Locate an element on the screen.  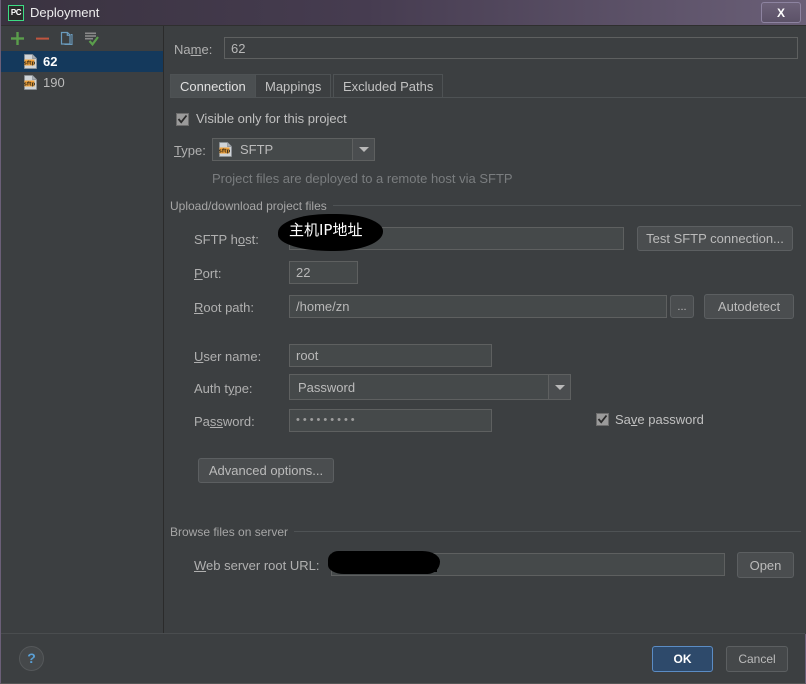
upload-group-divider is located at coordinates (552, 205).